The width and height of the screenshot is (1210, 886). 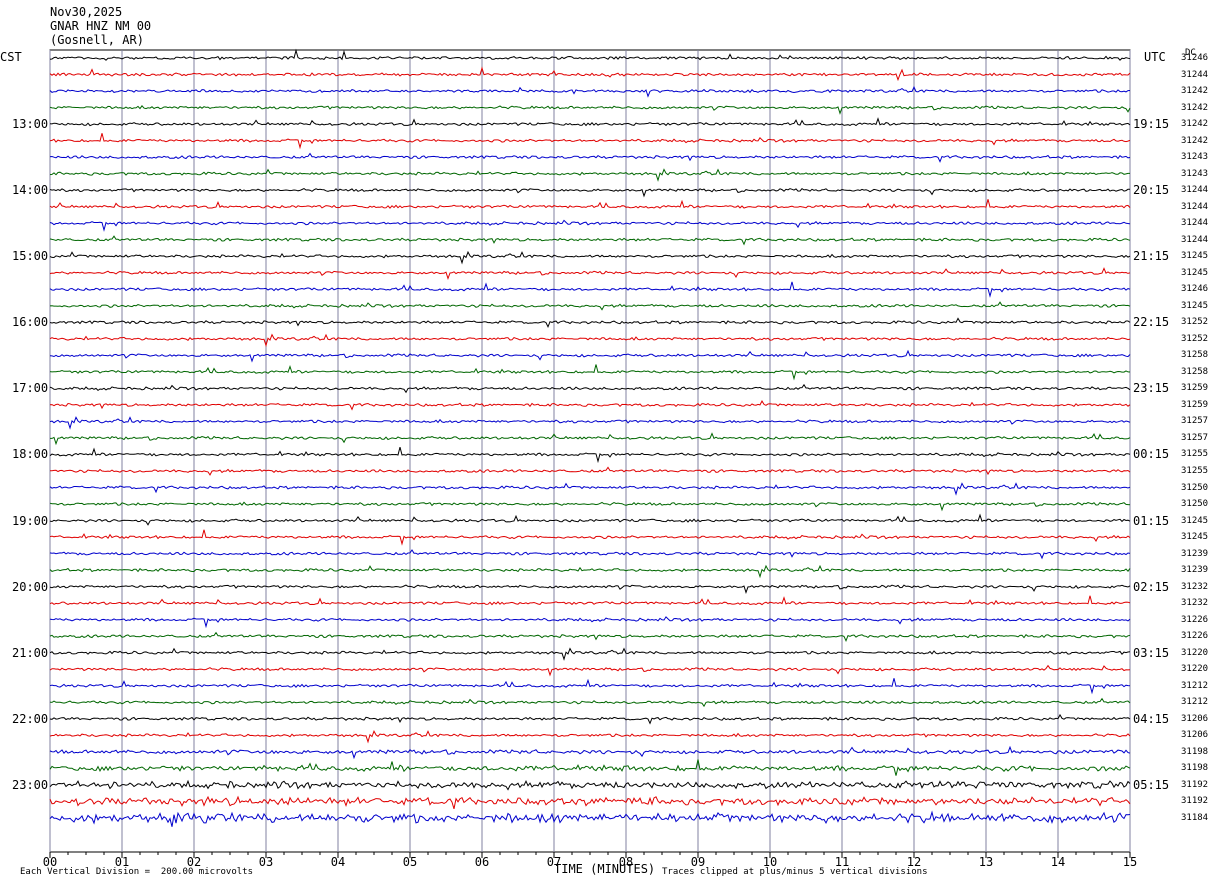 What do you see at coordinates (986, 862) in the screenshot?
I see `x-tick-label: 13` at bounding box center [986, 862].